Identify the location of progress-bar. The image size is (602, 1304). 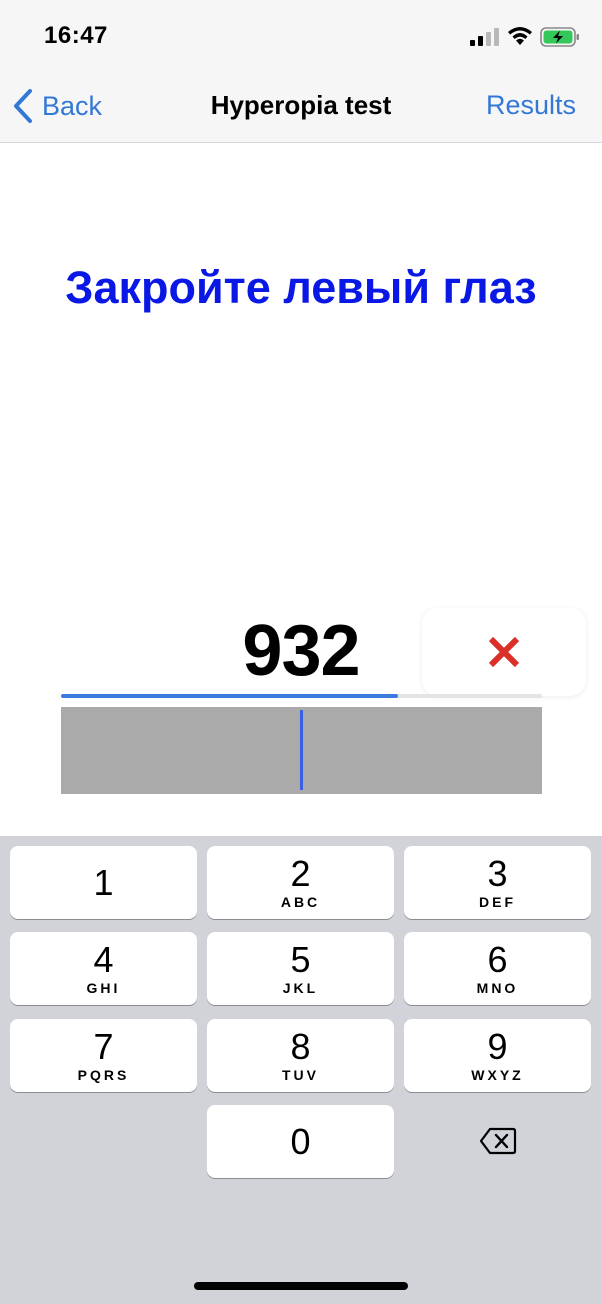
(301, 696).